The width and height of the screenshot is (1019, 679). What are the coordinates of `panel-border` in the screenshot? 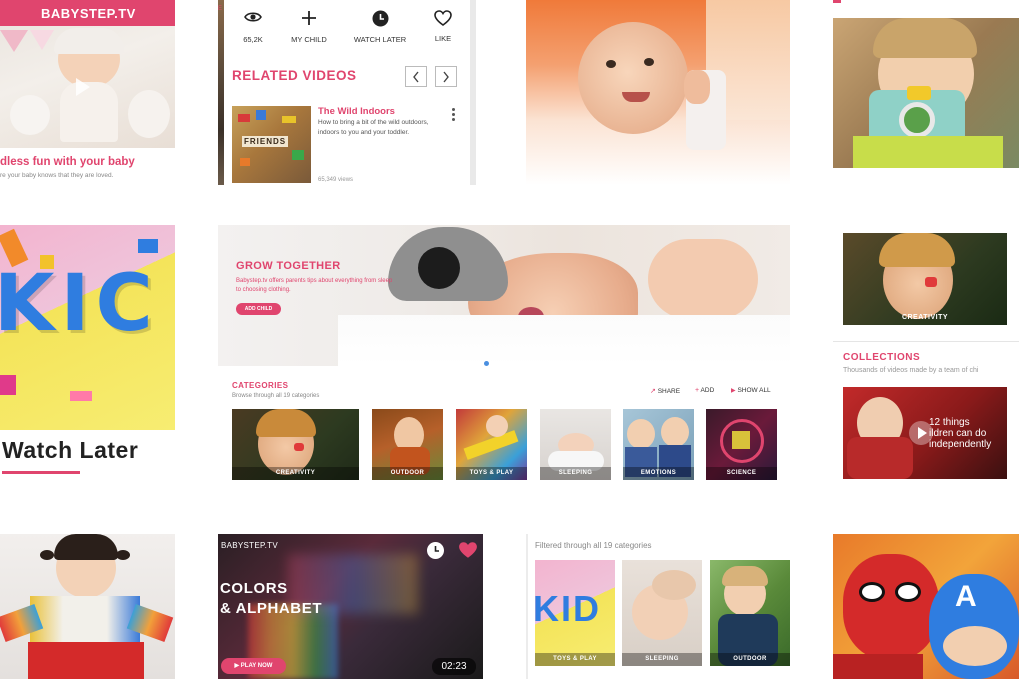 It's located at (473, 92).